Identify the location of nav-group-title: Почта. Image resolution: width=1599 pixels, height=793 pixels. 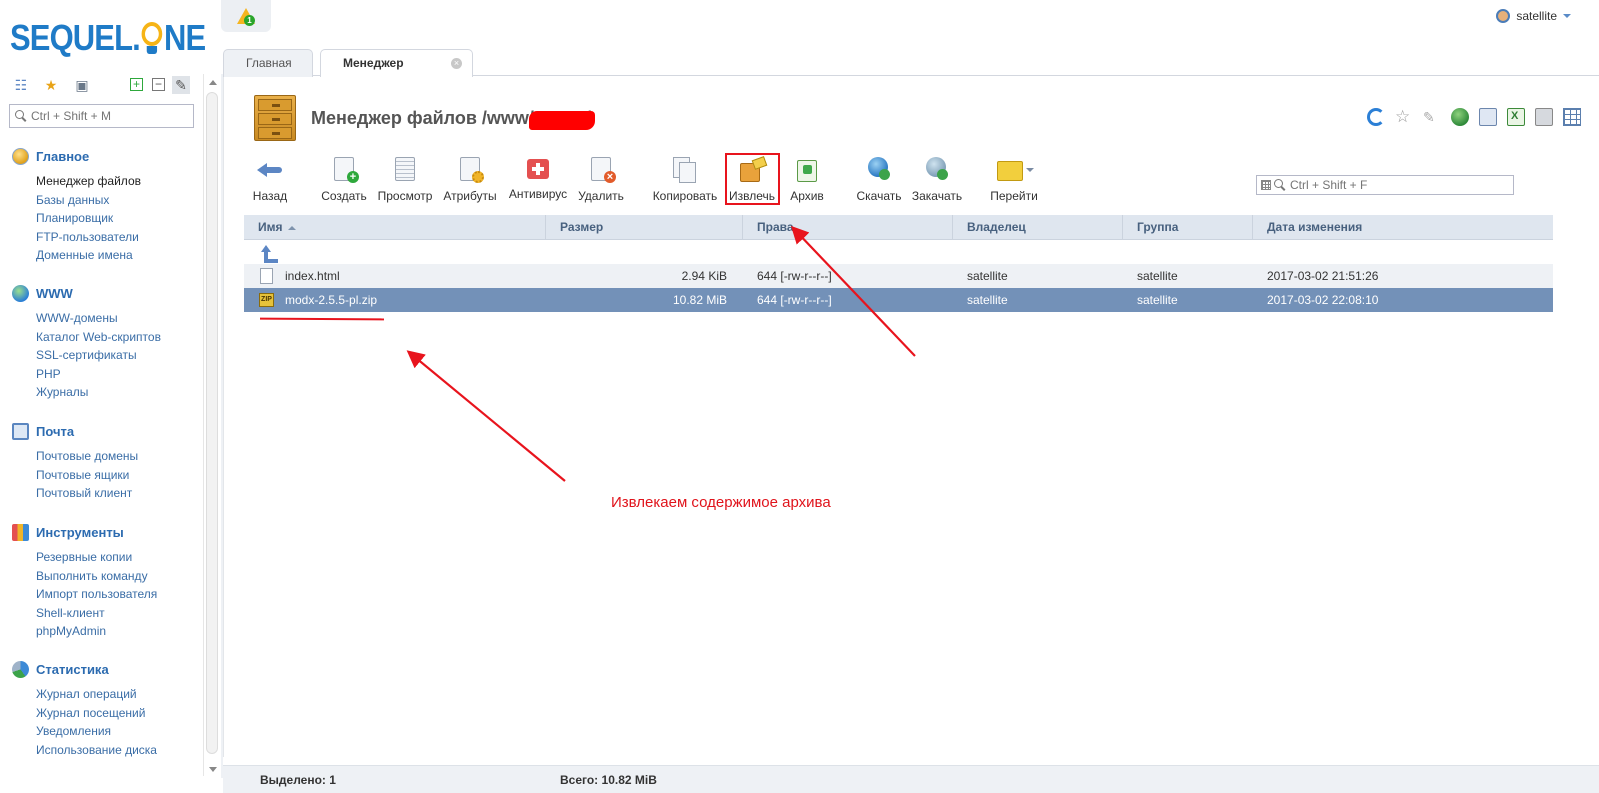
(75, 431).